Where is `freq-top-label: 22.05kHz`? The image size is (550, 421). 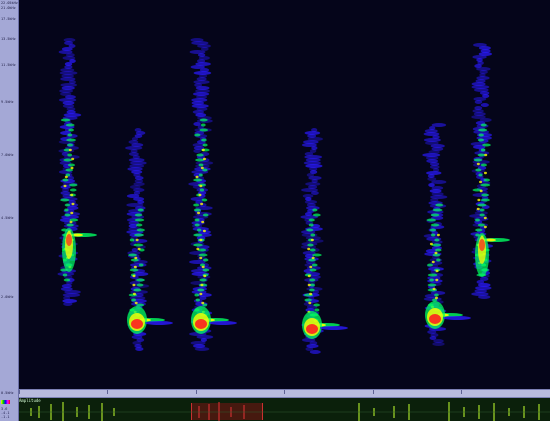 freq-top-label: 22.05kHz is located at coordinates (9, 3).